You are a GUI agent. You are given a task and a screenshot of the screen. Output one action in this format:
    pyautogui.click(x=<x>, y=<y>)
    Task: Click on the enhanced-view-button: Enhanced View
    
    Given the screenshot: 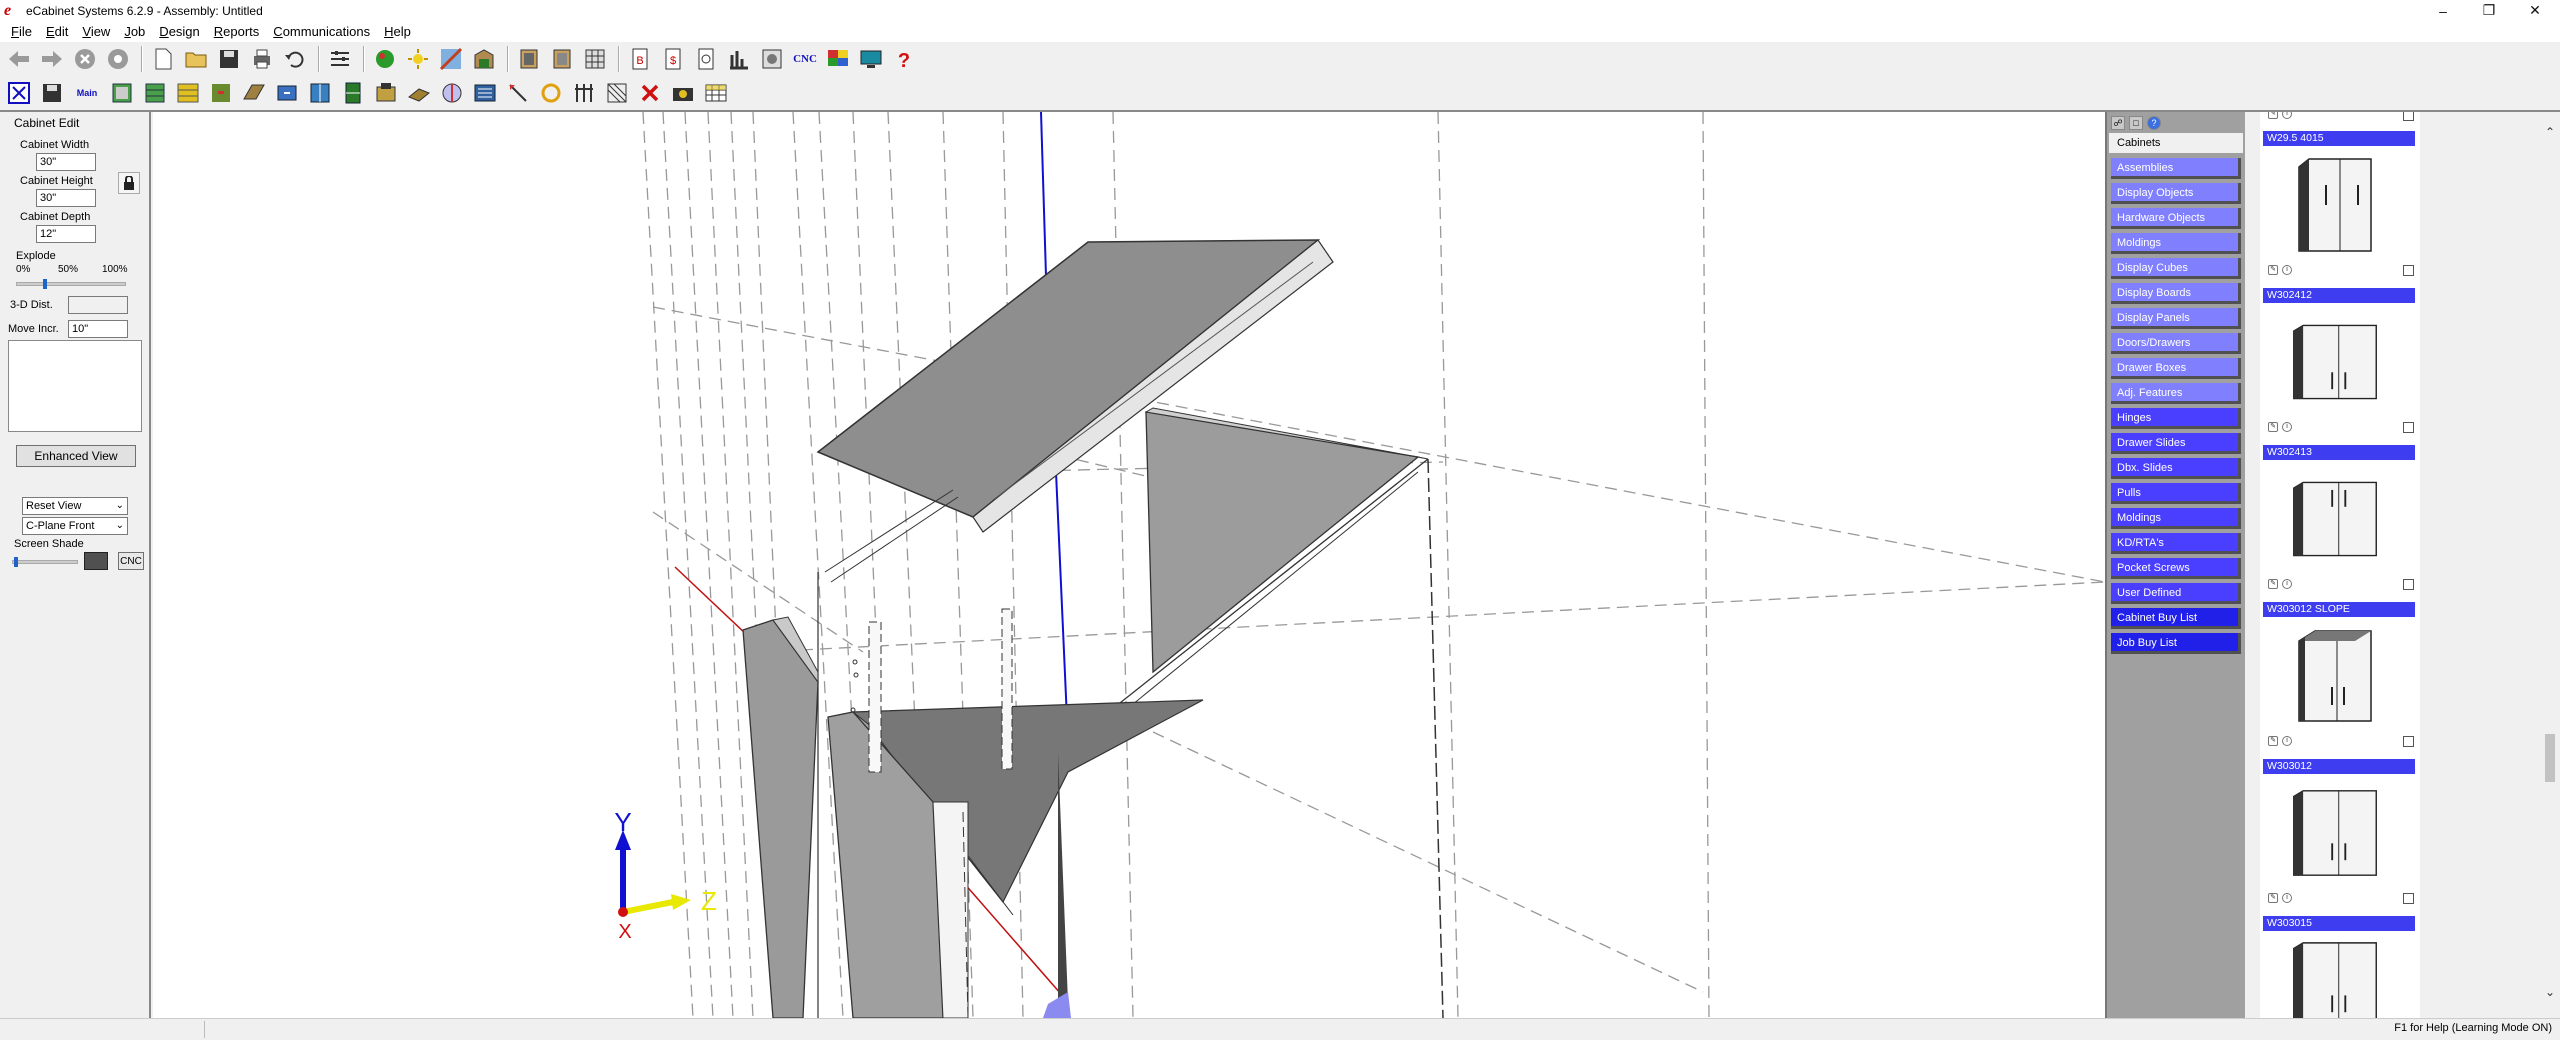 What is the action you would take?
    pyautogui.click(x=76, y=456)
    